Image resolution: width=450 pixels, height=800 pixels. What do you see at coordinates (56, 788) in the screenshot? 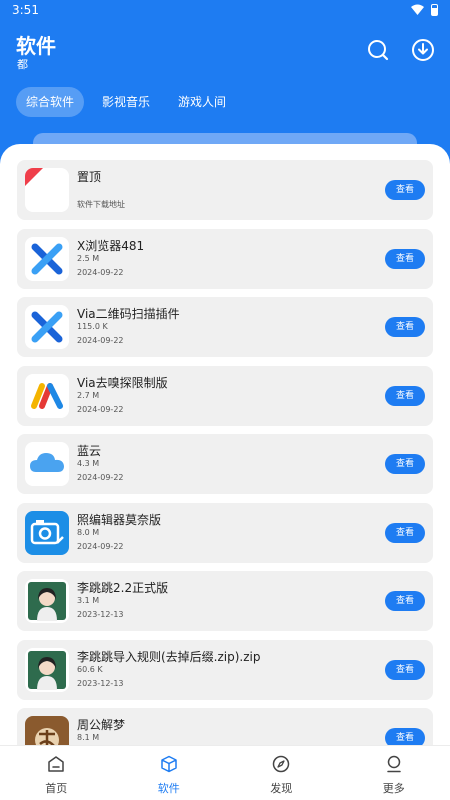
I see `nav-label: 首页` at bounding box center [56, 788].